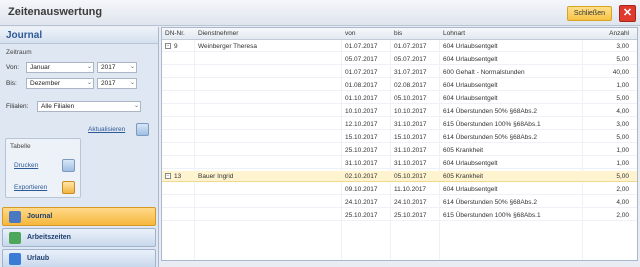 The width and height of the screenshot is (640, 267). Describe the element at coordinates (60, 67) in the screenshot. I see `von-month-select: Januar ⌄` at that location.